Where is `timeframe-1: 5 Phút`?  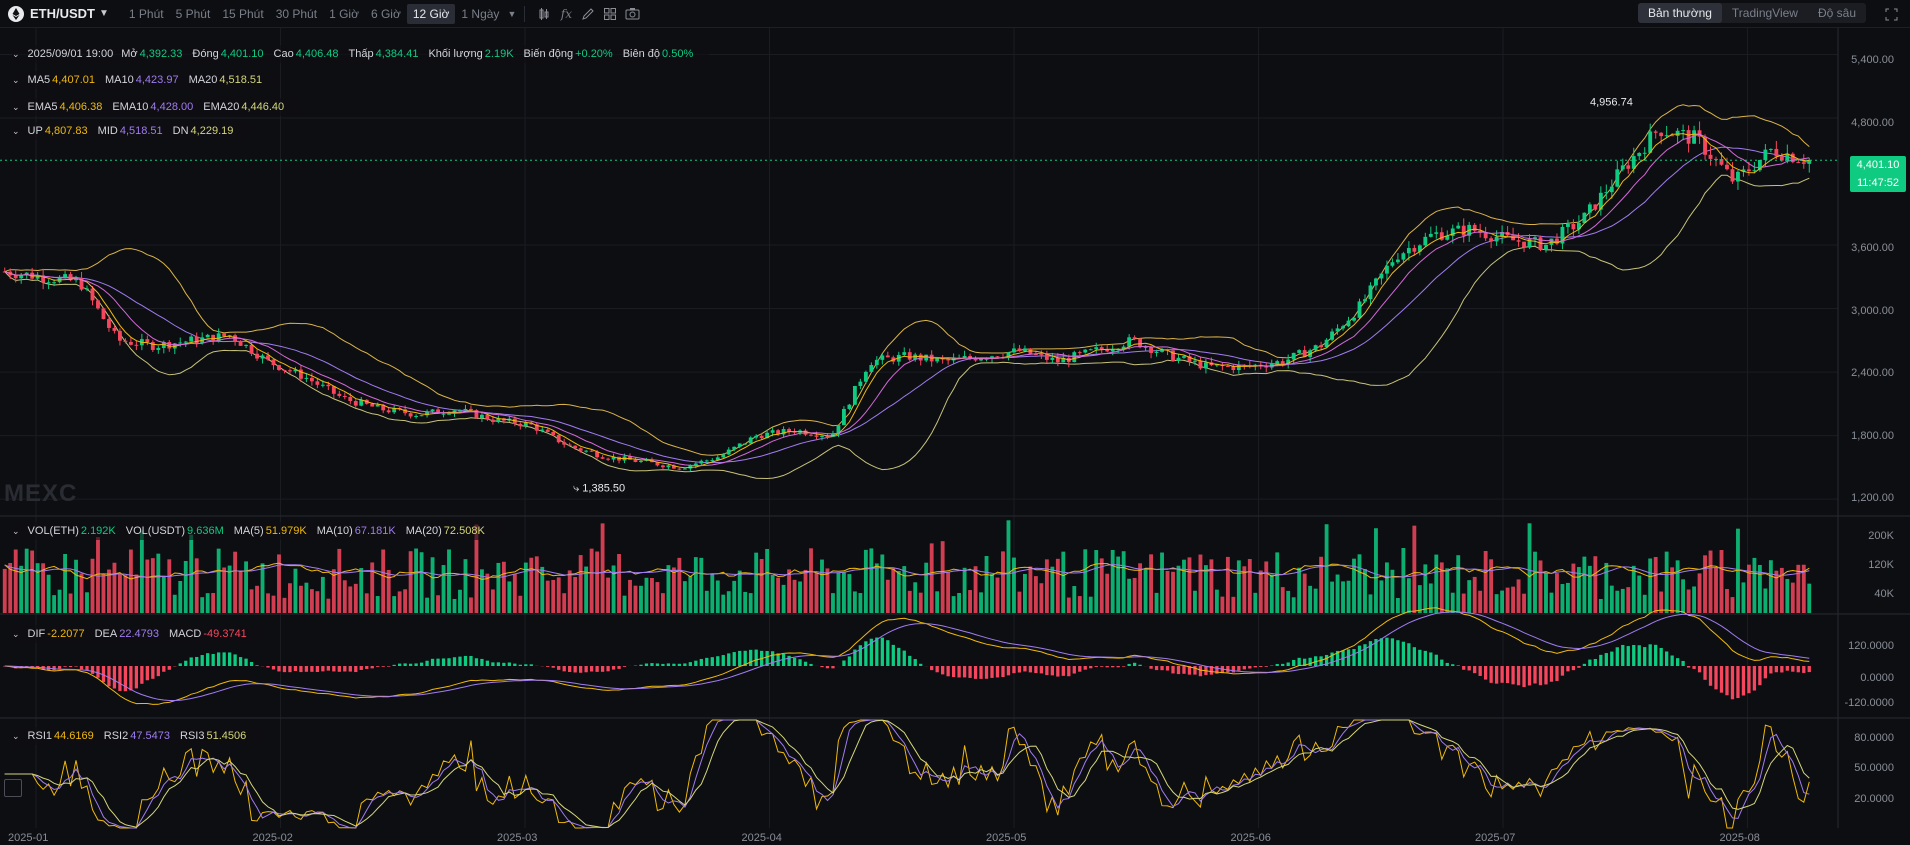
timeframe-1: 5 Phút is located at coordinates (193, 14).